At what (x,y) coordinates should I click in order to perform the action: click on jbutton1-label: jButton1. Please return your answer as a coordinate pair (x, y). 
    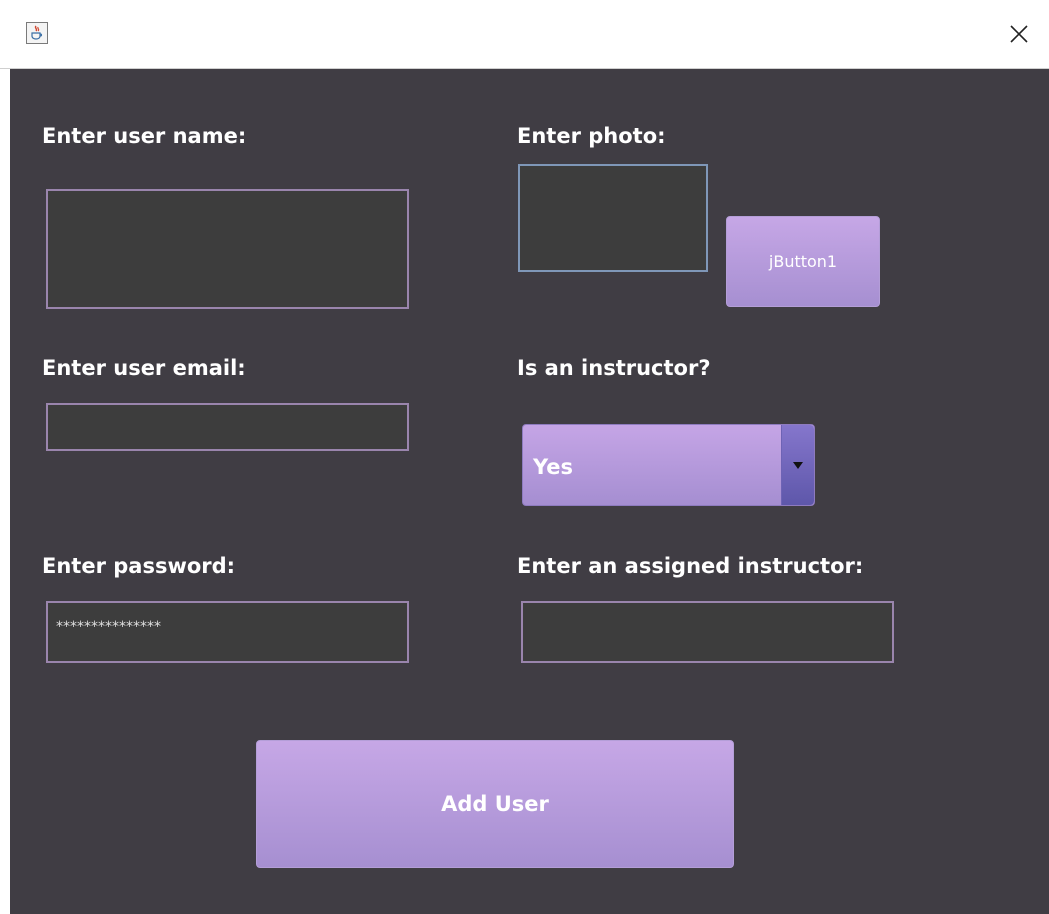
    Looking at the image, I should click on (803, 261).